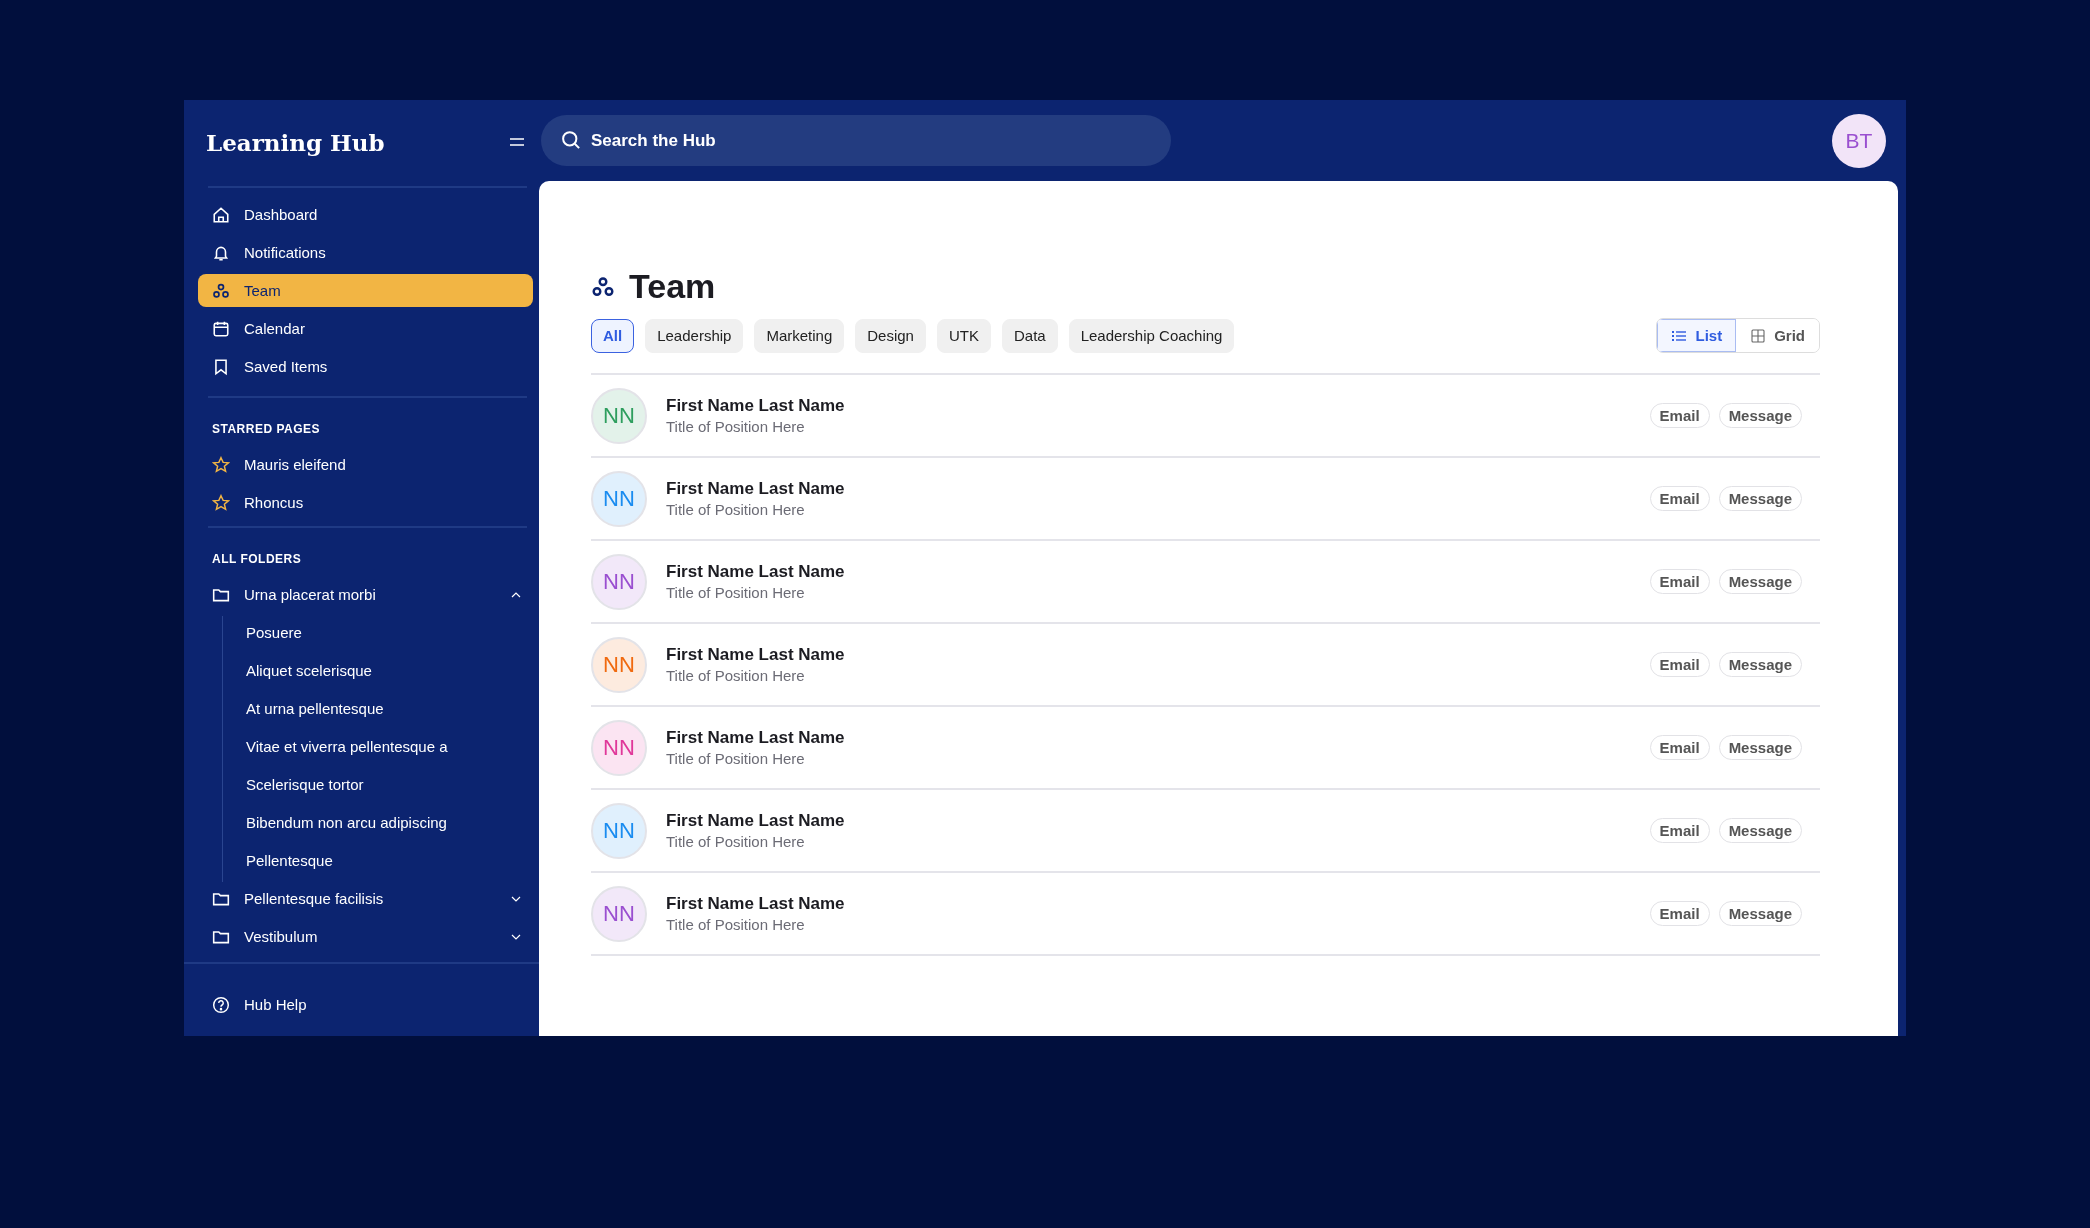 Image resolution: width=2090 pixels, height=1228 pixels. Describe the element at coordinates (694, 335) in the screenshot. I see `filter-tab: Leadership` at that location.